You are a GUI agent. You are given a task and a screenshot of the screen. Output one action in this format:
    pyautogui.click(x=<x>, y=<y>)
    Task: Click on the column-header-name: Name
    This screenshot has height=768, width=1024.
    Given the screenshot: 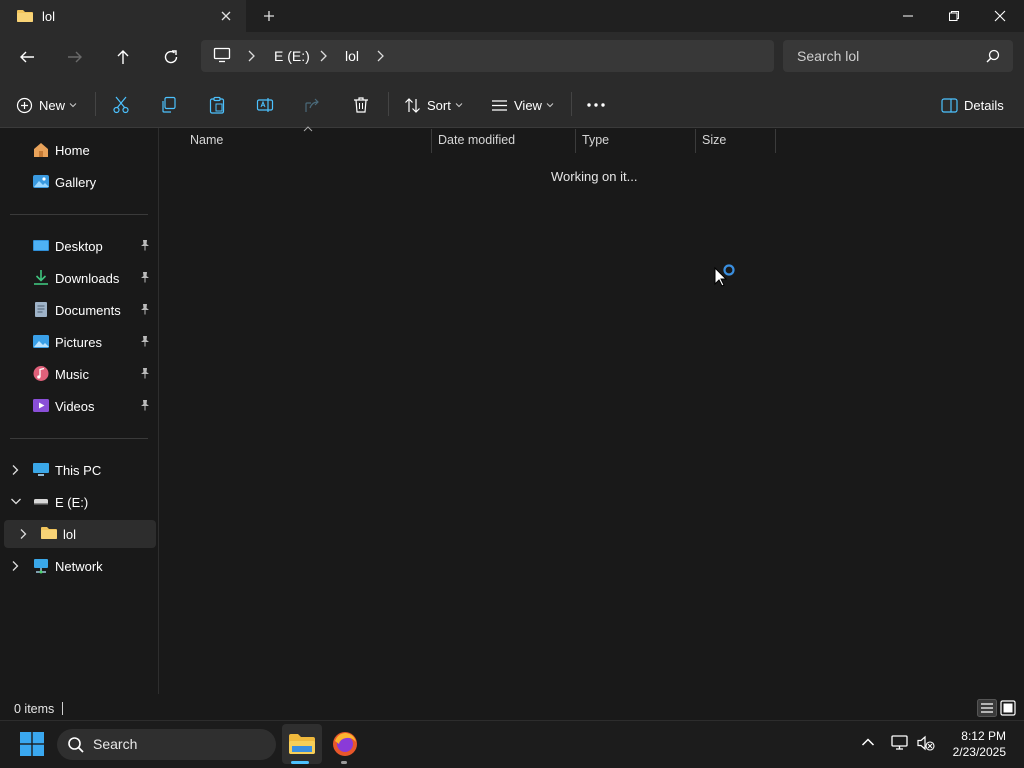 What is the action you would take?
    pyautogui.click(x=206, y=140)
    